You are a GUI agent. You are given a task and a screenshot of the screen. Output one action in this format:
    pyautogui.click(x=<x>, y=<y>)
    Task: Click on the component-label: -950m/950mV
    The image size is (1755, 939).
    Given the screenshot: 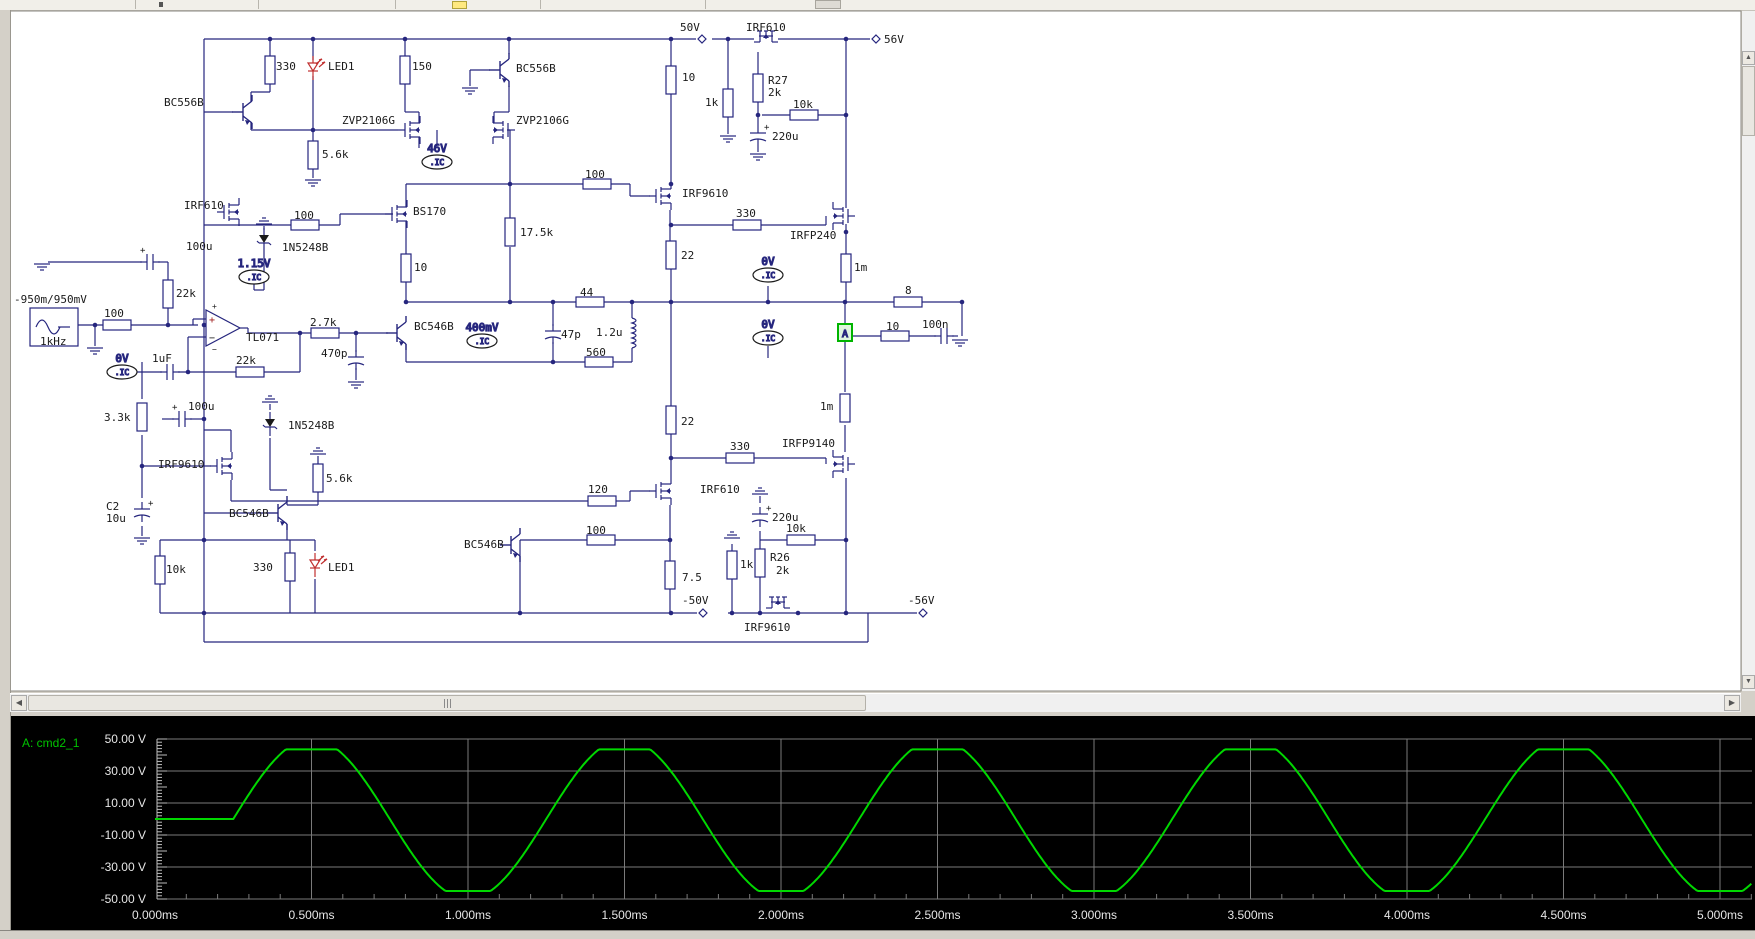 What is the action you would take?
    pyautogui.click(x=50, y=299)
    